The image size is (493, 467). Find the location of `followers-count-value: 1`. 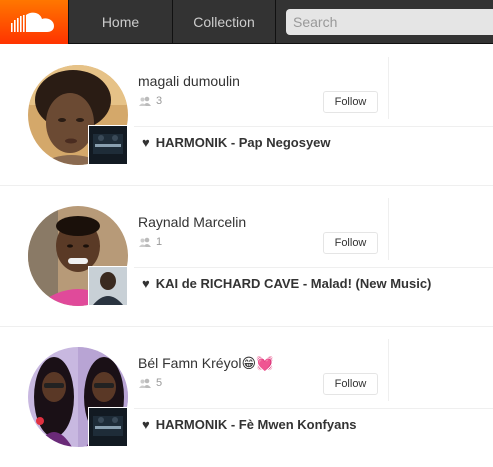

followers-count-value: 1 is located at coordinates (159, 242).